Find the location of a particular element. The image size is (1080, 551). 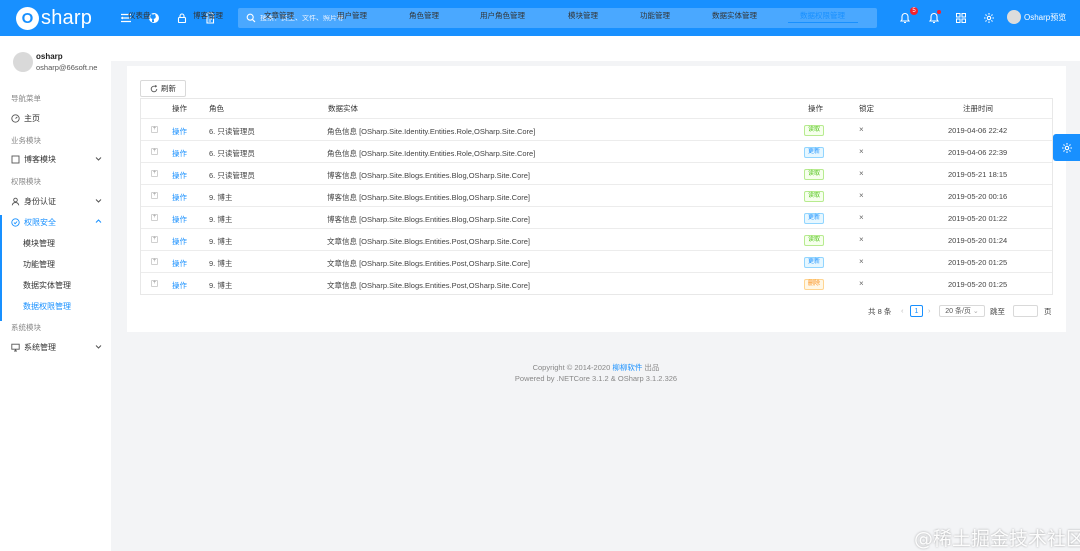

notification-badge: 5 is located at coordinates (914, 11).